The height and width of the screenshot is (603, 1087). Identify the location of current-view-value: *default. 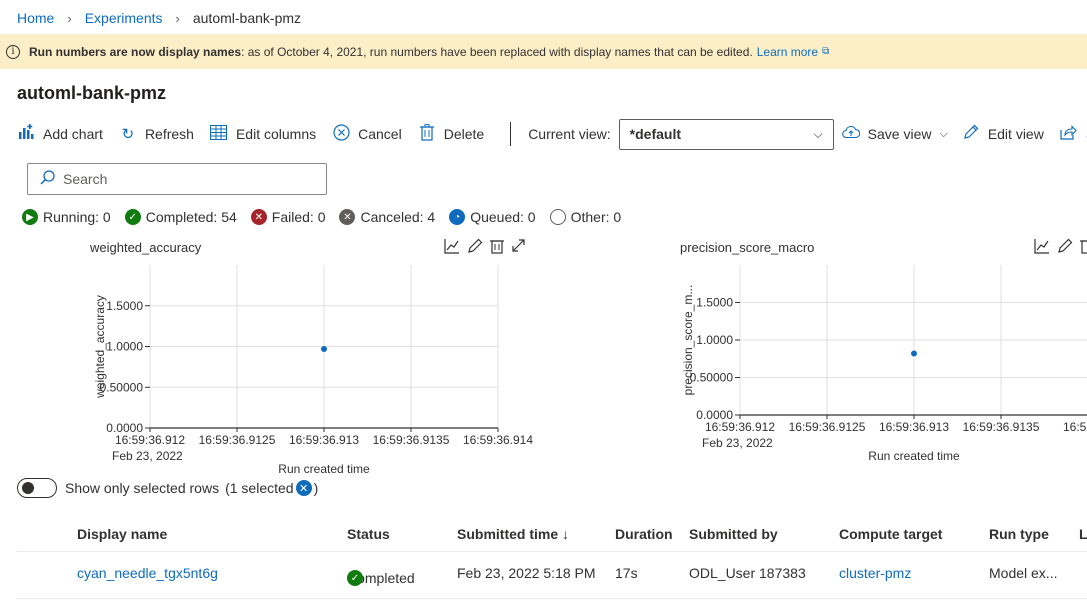
(655, 134).